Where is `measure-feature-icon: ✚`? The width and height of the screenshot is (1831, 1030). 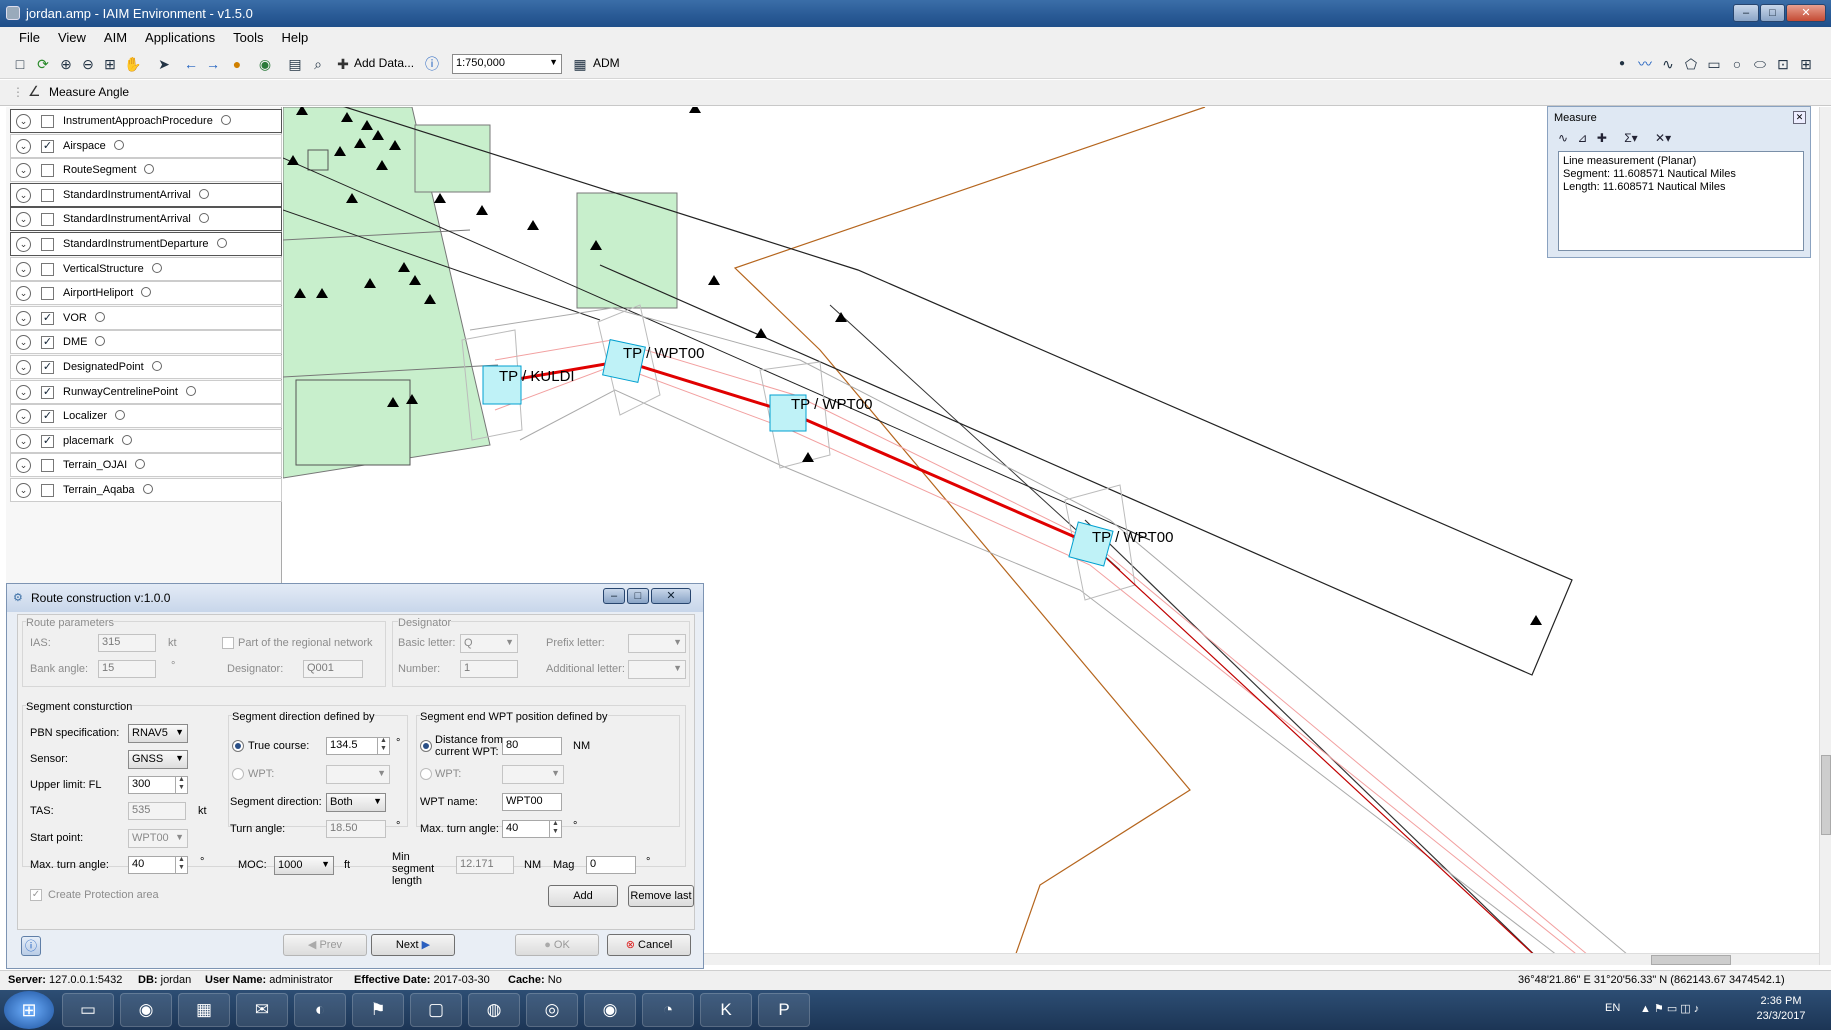 measure-feature-icon: ✚ is located at coordinates (1602, 138).